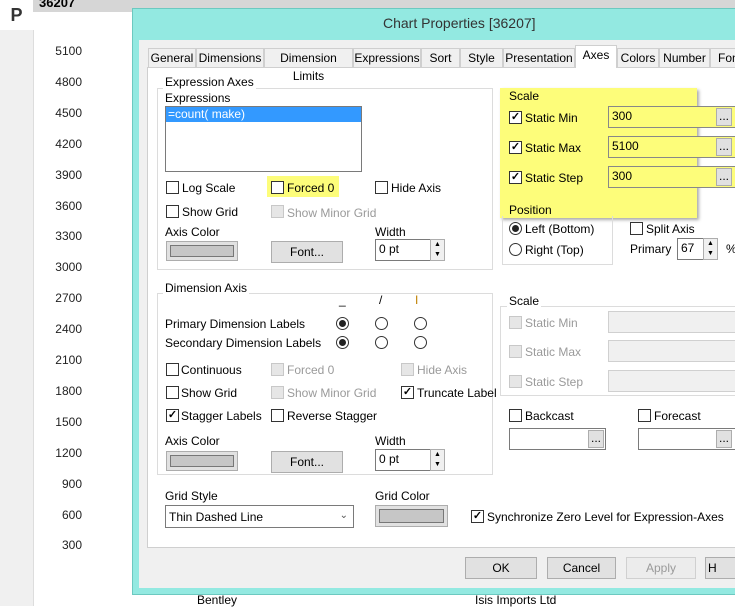  What do you see at coordinates (403, 250) in the screenshot?
I see `width-input: 0 pt` at bounding box center [403, 250].